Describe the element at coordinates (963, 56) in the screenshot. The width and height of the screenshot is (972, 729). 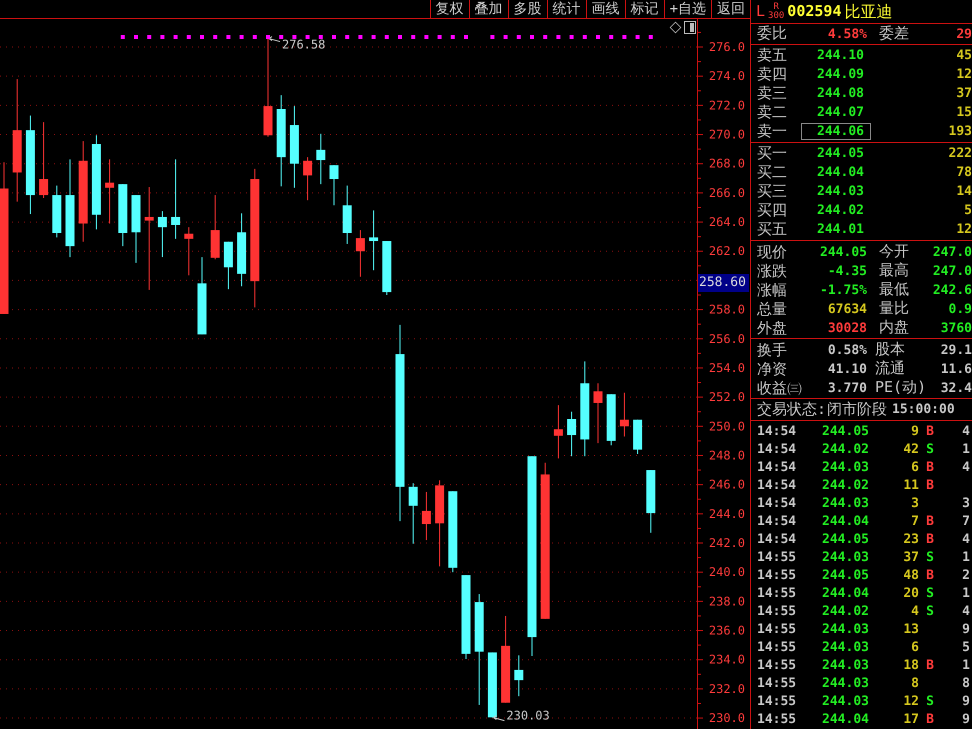
I see `order-volume: 45` at that location.